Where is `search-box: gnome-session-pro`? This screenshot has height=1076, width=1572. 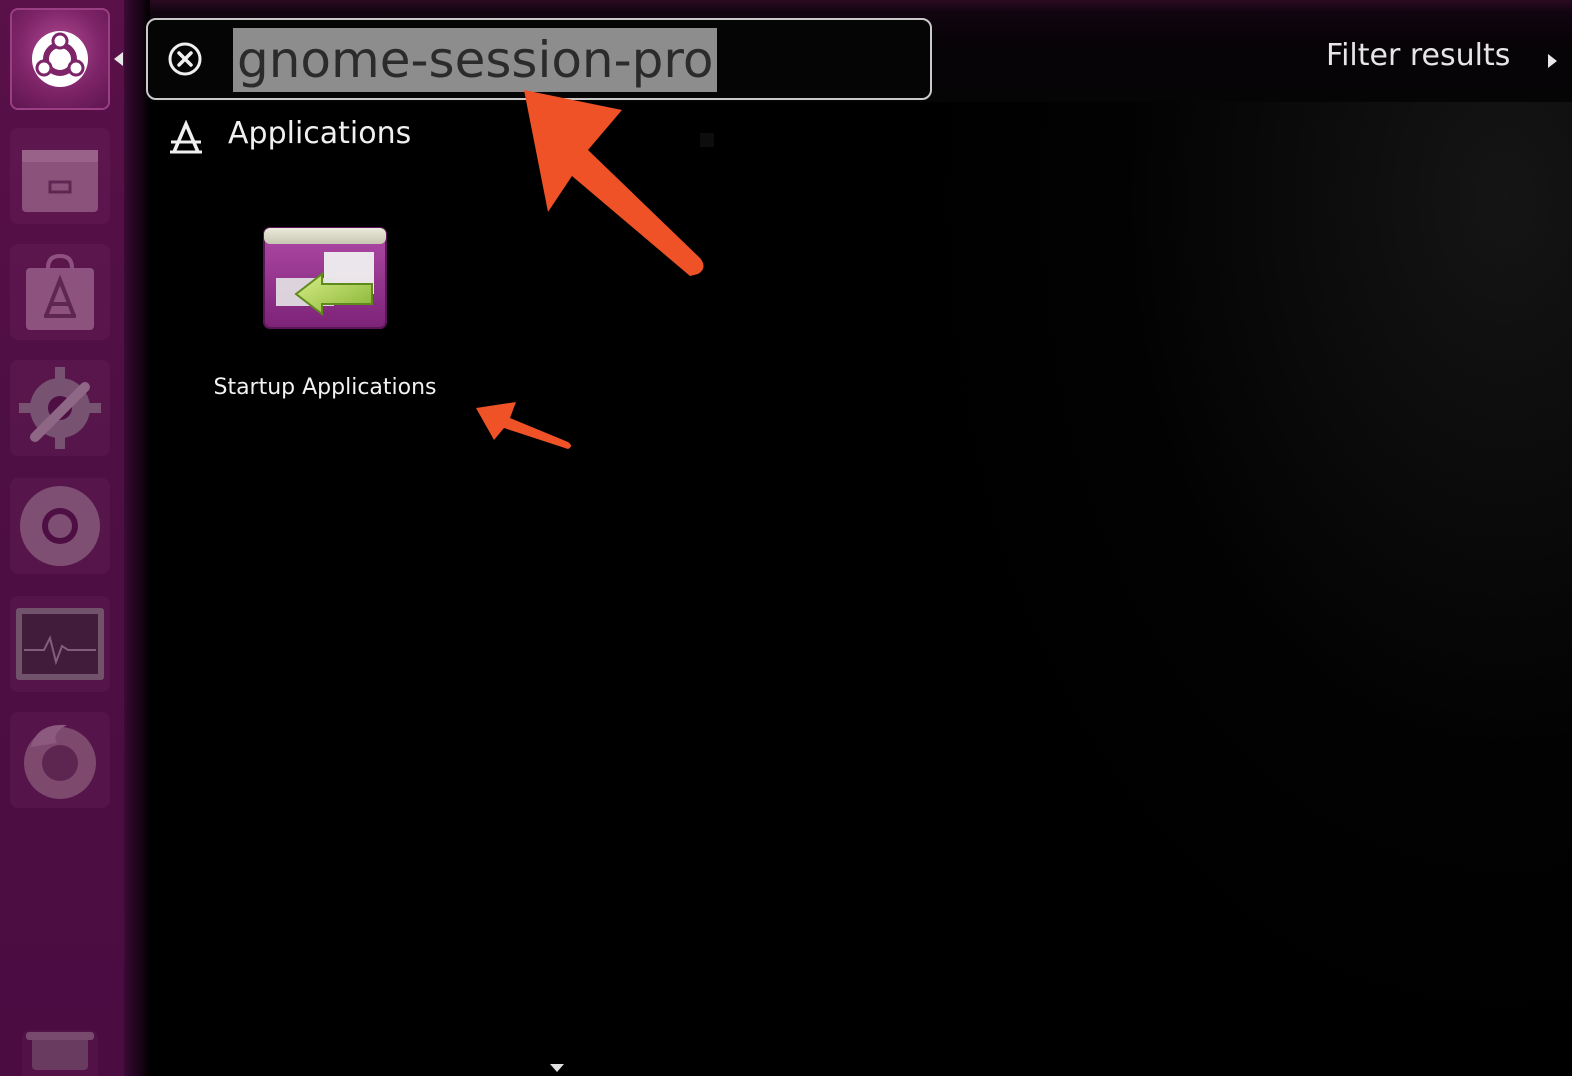
search-box: gnome-session-pro is located at coordinates (539, 59).